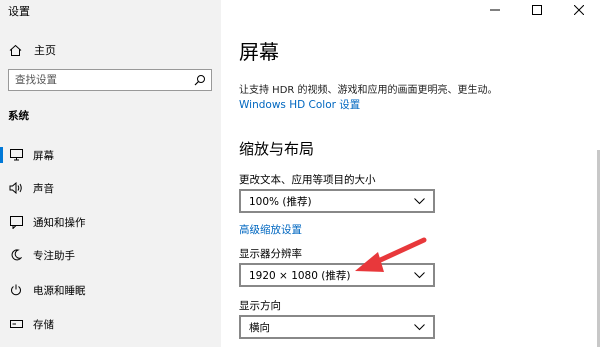 The image size is (600, 347). I want to click on scale-layout-heading: 缩放与布局, so click(277, 149).